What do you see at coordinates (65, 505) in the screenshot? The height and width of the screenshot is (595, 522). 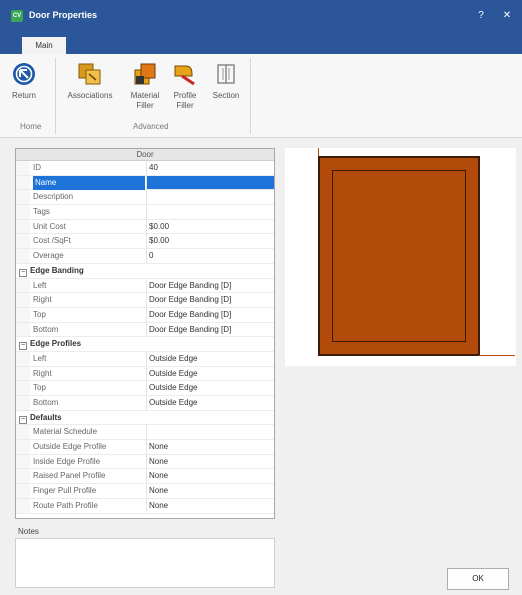 I see `property-name: Route Path Profile` at bounding box center [65, 505].